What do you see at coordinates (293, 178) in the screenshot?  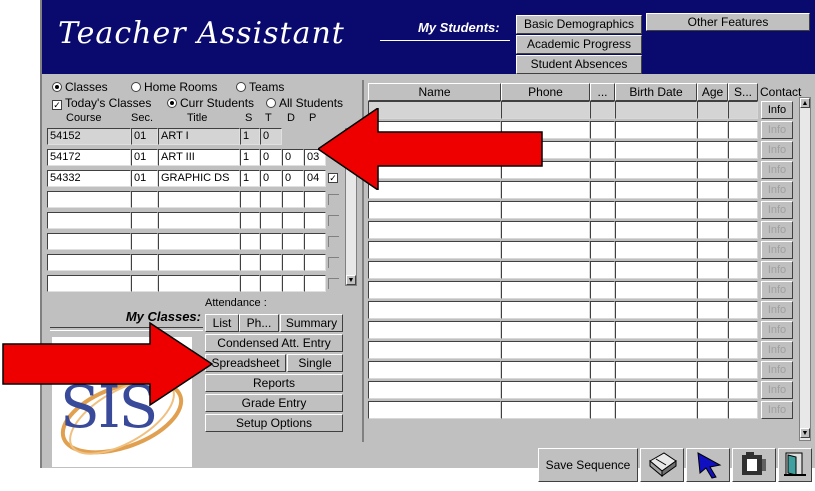 I see `table-cell-d: 0` at bounding box center [293, 178].